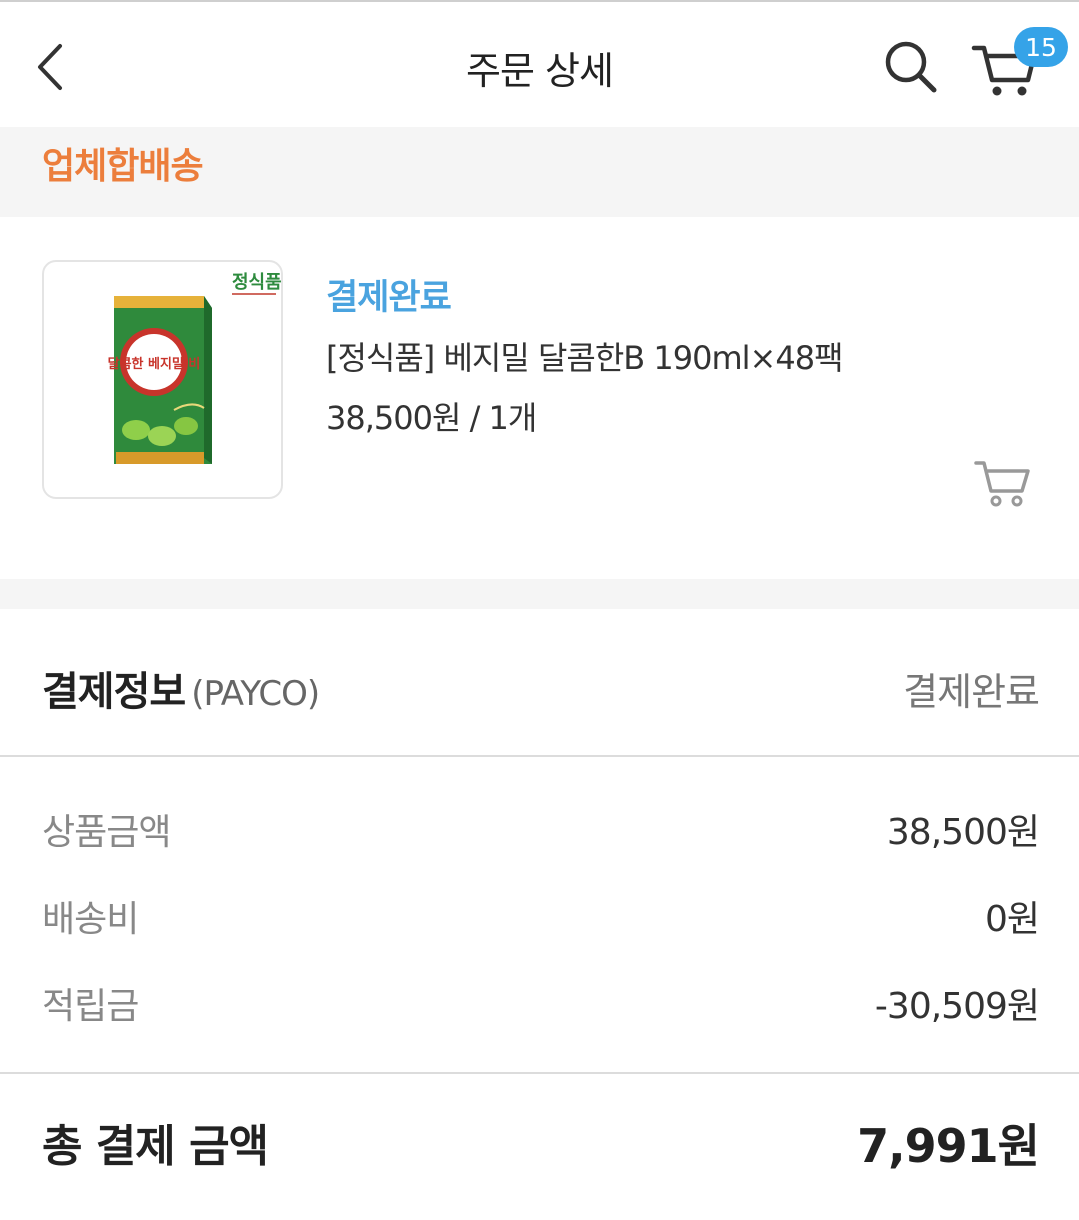 The image size is (1079, 1220). I want to click on add-to-cart-button, so click(1003, 483).